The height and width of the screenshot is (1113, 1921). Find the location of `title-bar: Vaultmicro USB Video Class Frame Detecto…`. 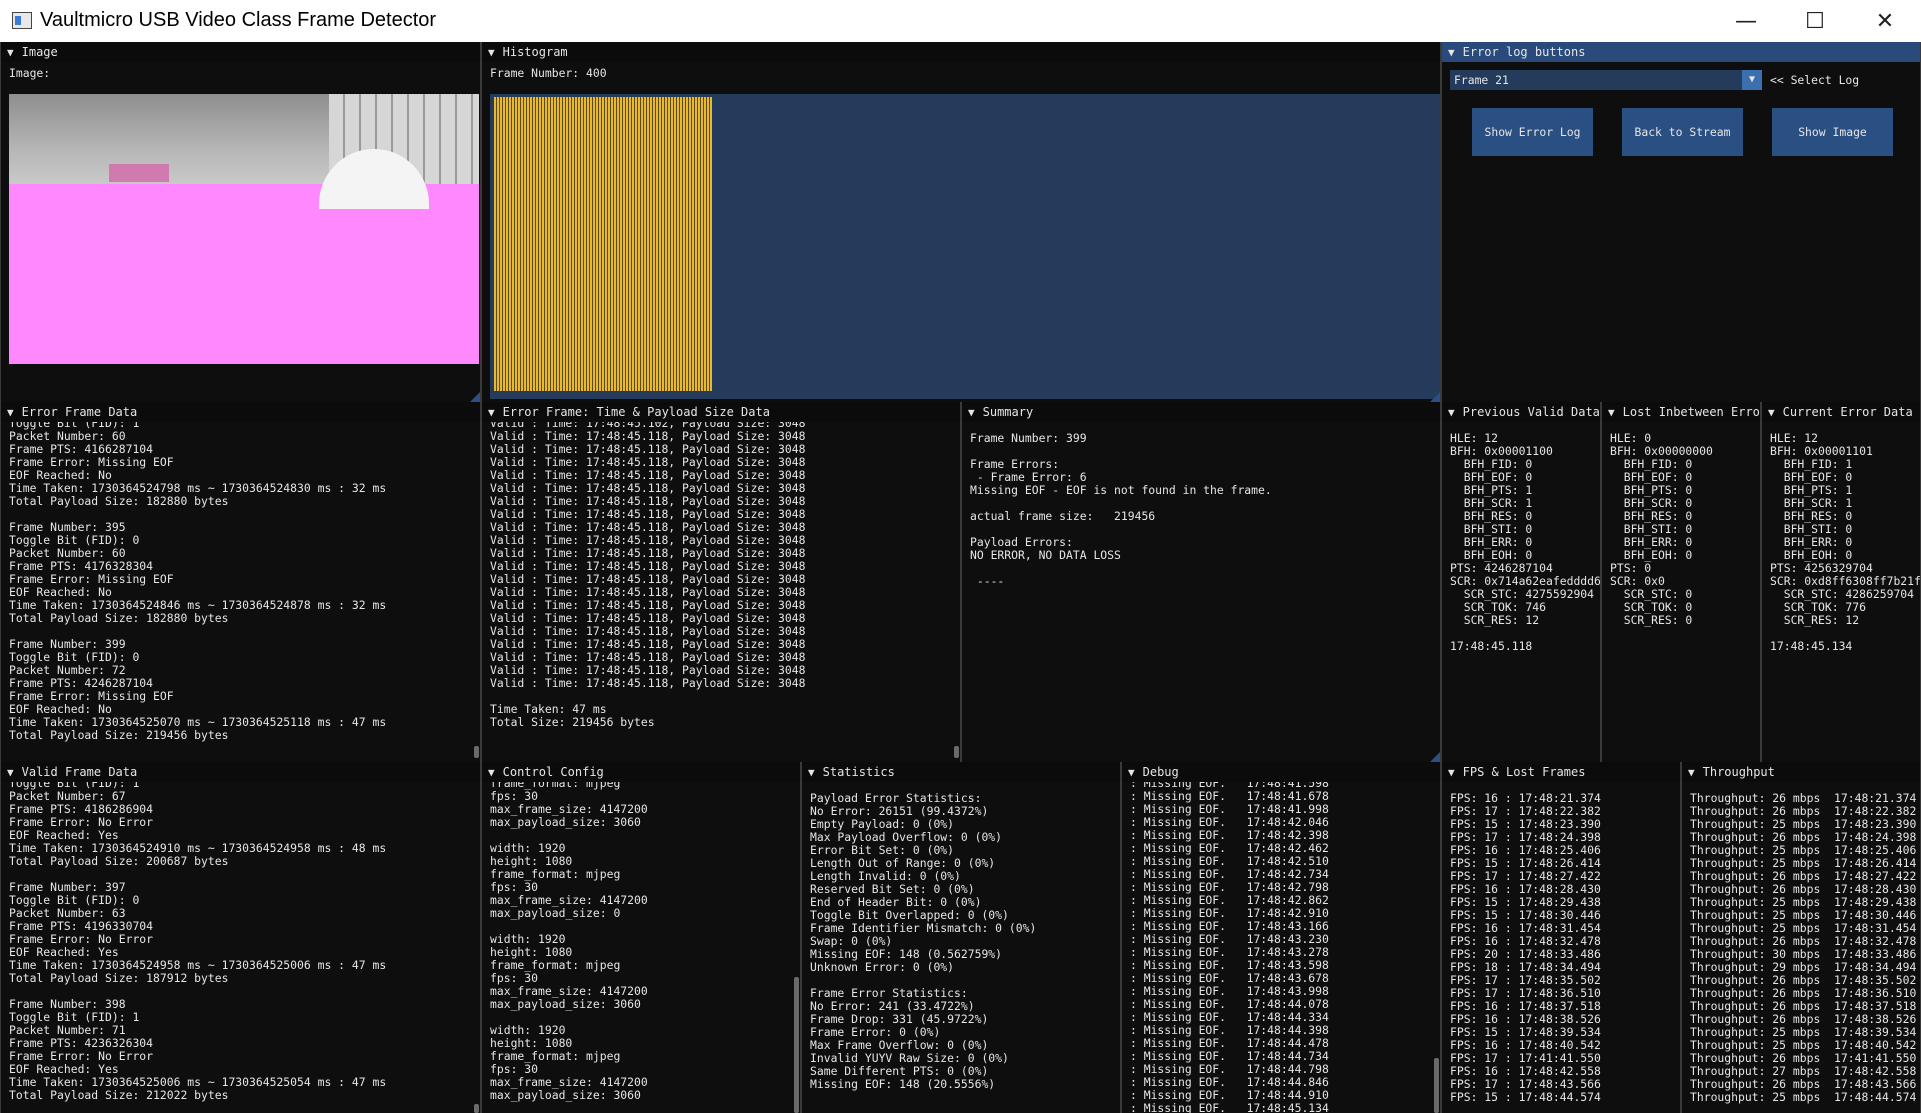

title-bar: Vaultmicro USB Video Class Frame Detecto… is located at coordinates (960, 21).